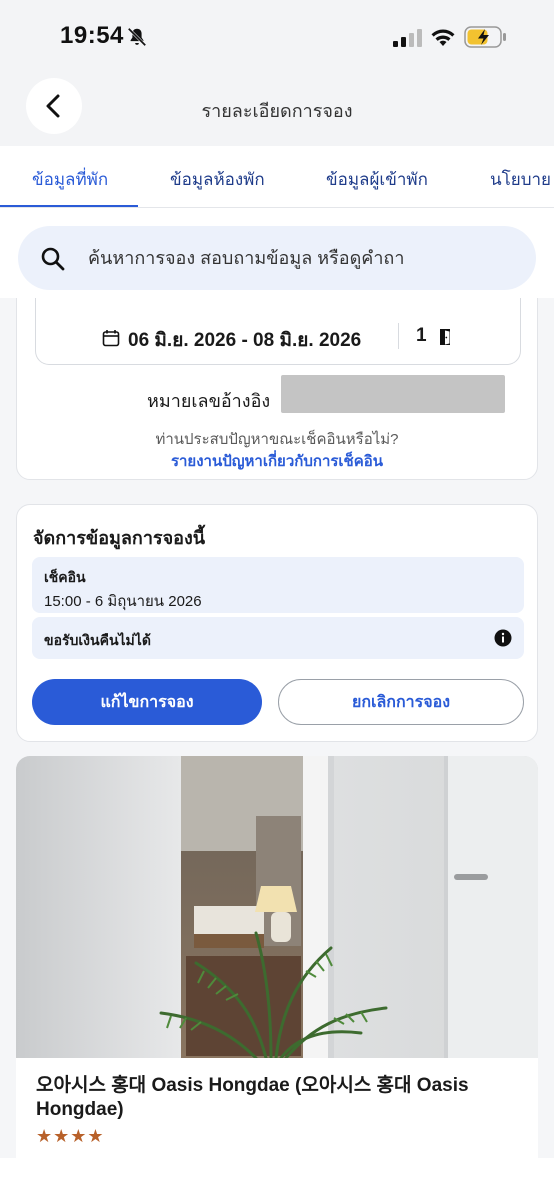  Describe the element at coordinates (277, 37) in the screenshot. I see `status-bar: 19:54` at that location.